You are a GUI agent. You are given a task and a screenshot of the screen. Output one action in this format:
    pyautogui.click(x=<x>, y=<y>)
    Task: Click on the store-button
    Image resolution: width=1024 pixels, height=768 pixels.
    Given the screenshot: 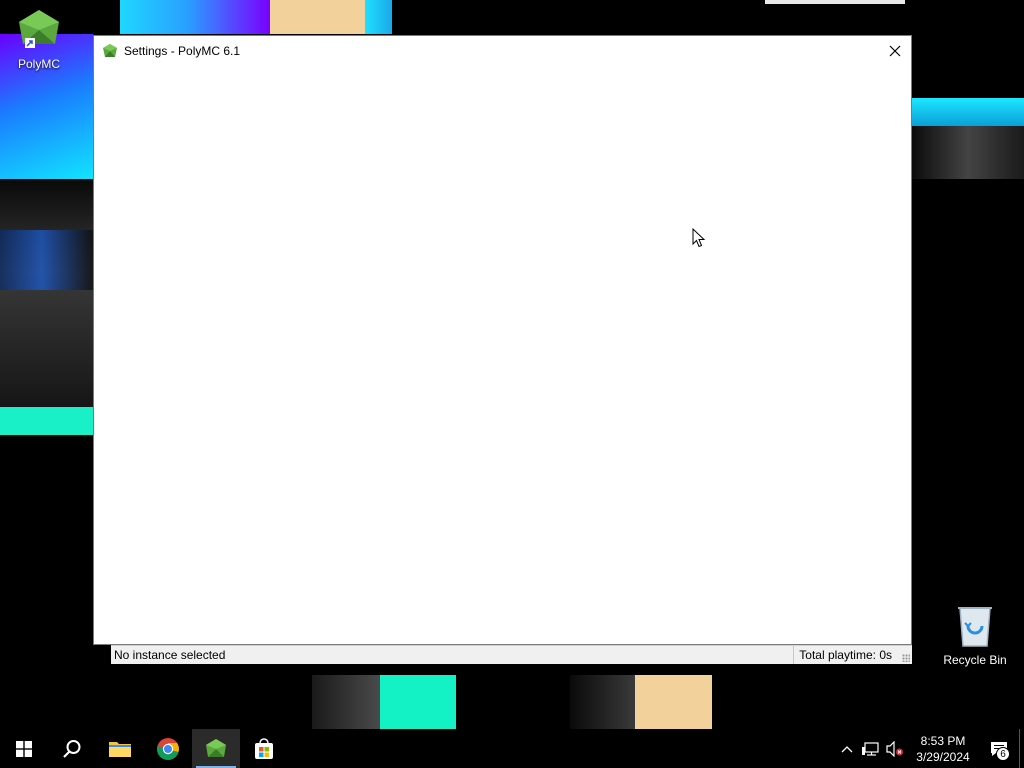 What is the action you would take?
    pyautogui.click(x=264, y=748)
    